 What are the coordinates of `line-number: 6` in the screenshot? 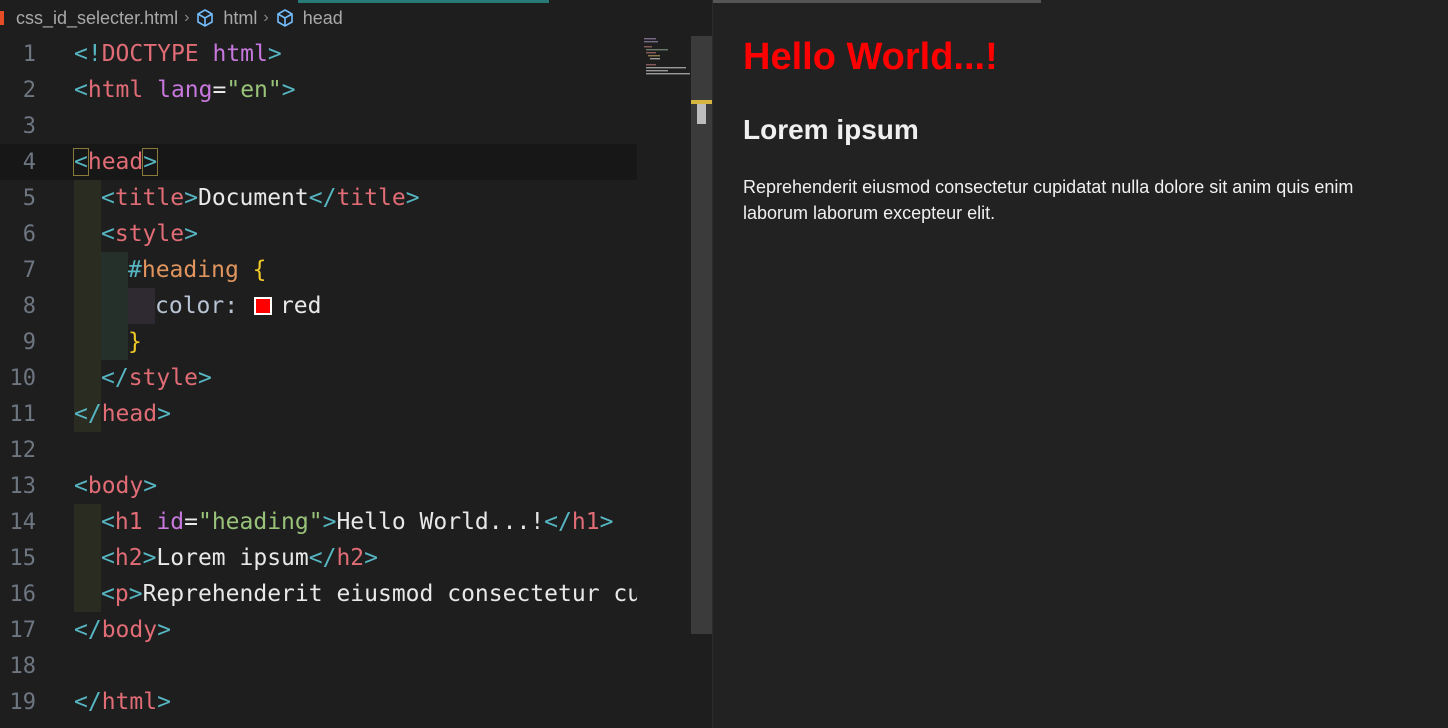 It's located at (29, 234).